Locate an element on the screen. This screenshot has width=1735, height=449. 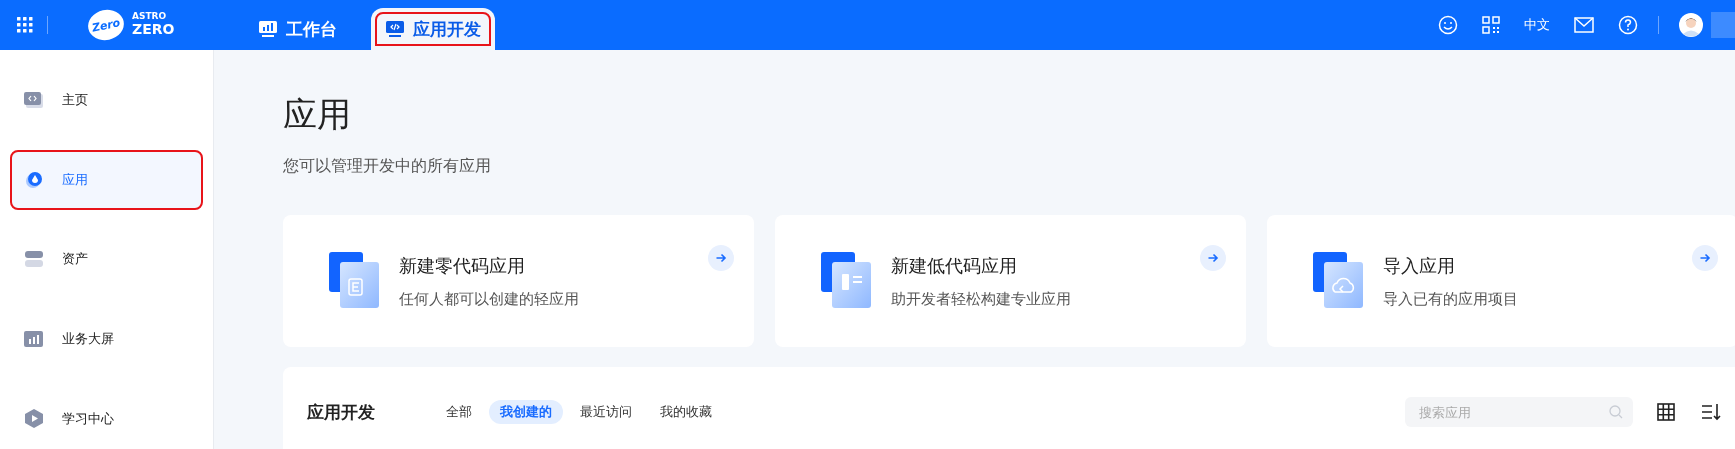
card-description: 任何人都可以创建的轻应用 is located at coordinates (489, 299).